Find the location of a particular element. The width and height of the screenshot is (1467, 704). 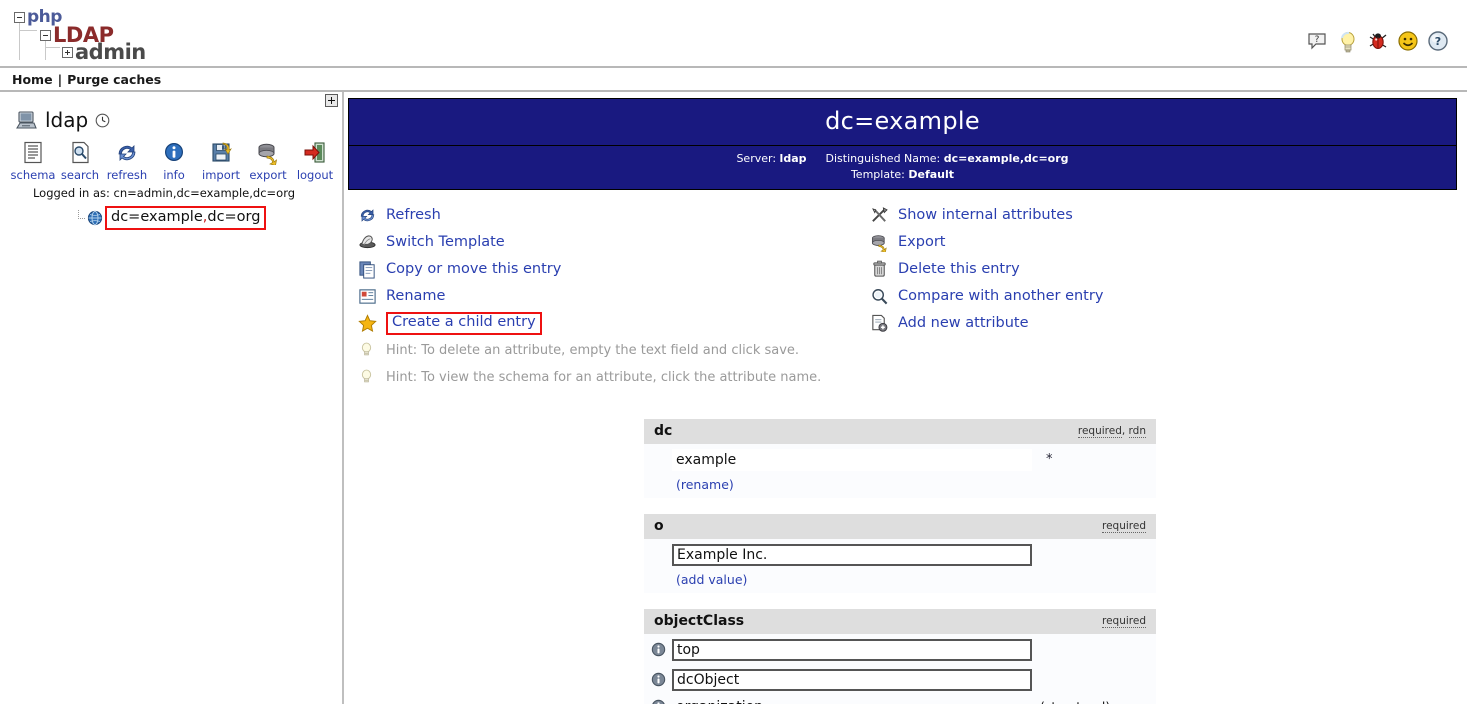

sidebar-tool-schema: schema is located at coordinates (33, 161).